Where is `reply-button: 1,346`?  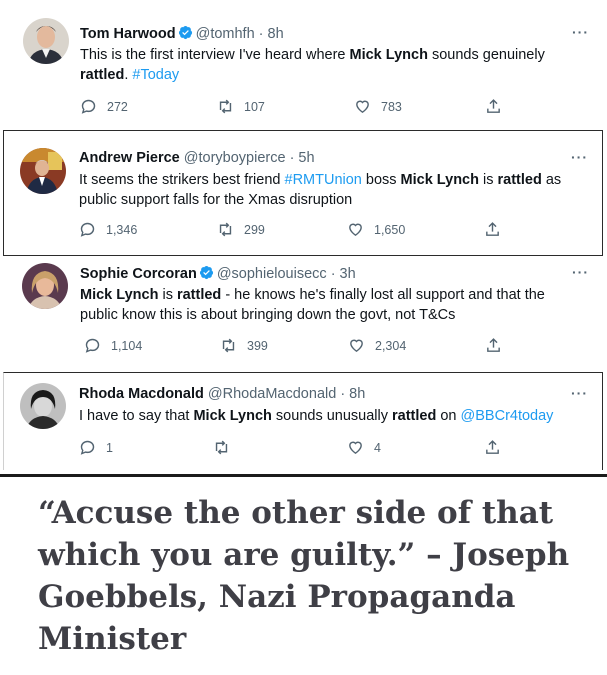 reply-button: 1,346 is located at coordinates (108, 229).